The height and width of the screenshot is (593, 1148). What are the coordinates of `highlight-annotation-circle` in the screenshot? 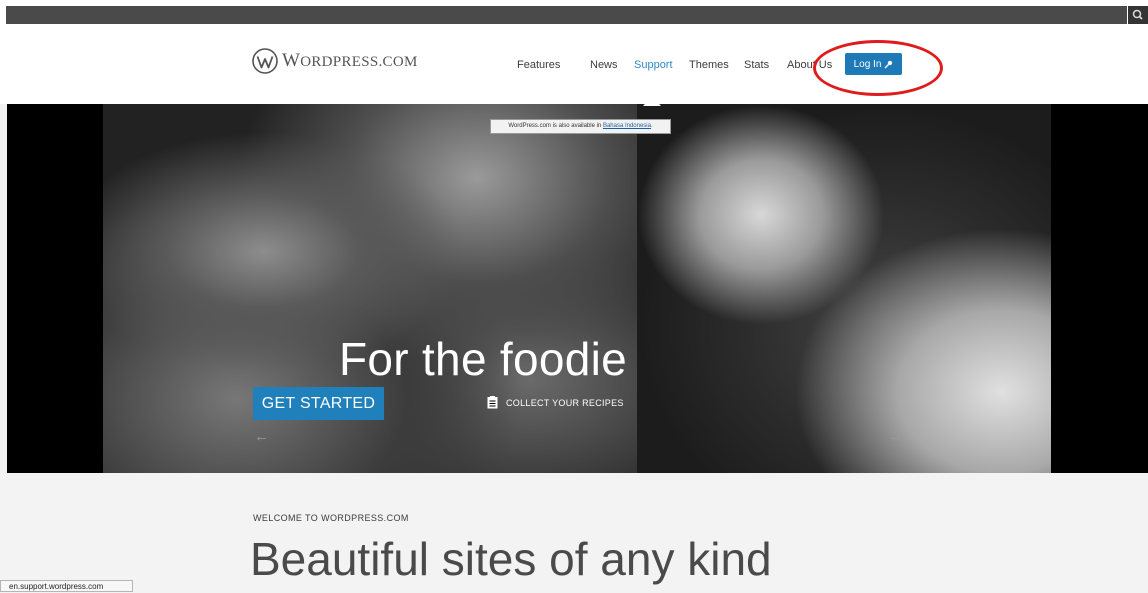 It's located at (878, 68).